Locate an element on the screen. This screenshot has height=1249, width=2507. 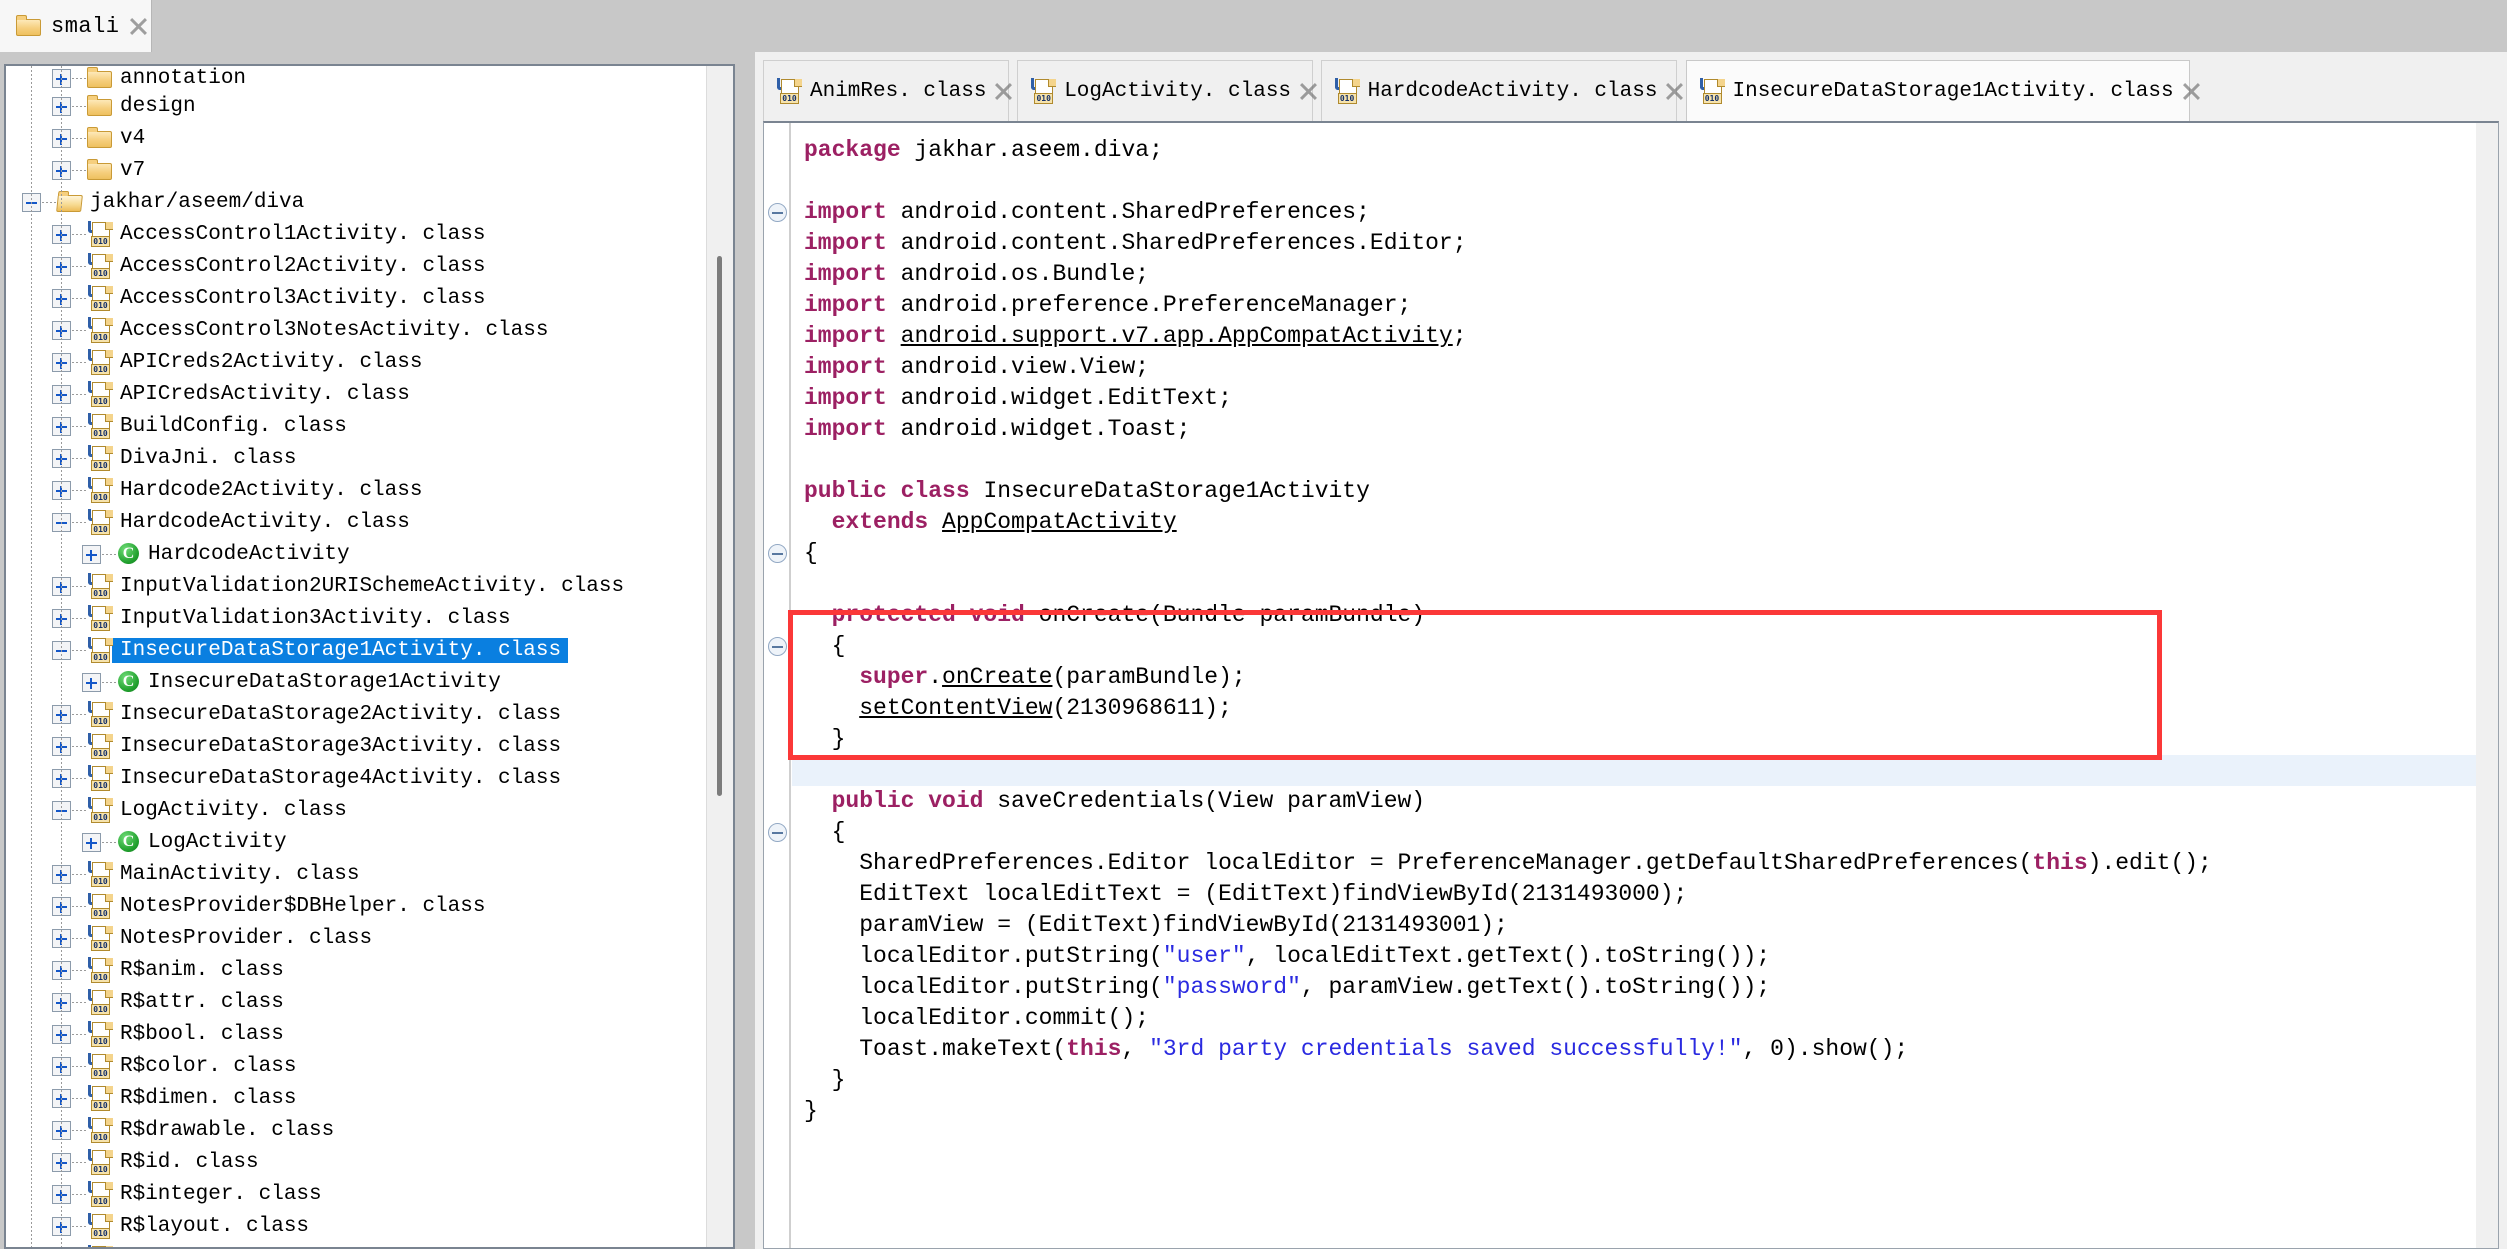
tree-item: 010R$menu. class is located at coordinates (356, 1244).